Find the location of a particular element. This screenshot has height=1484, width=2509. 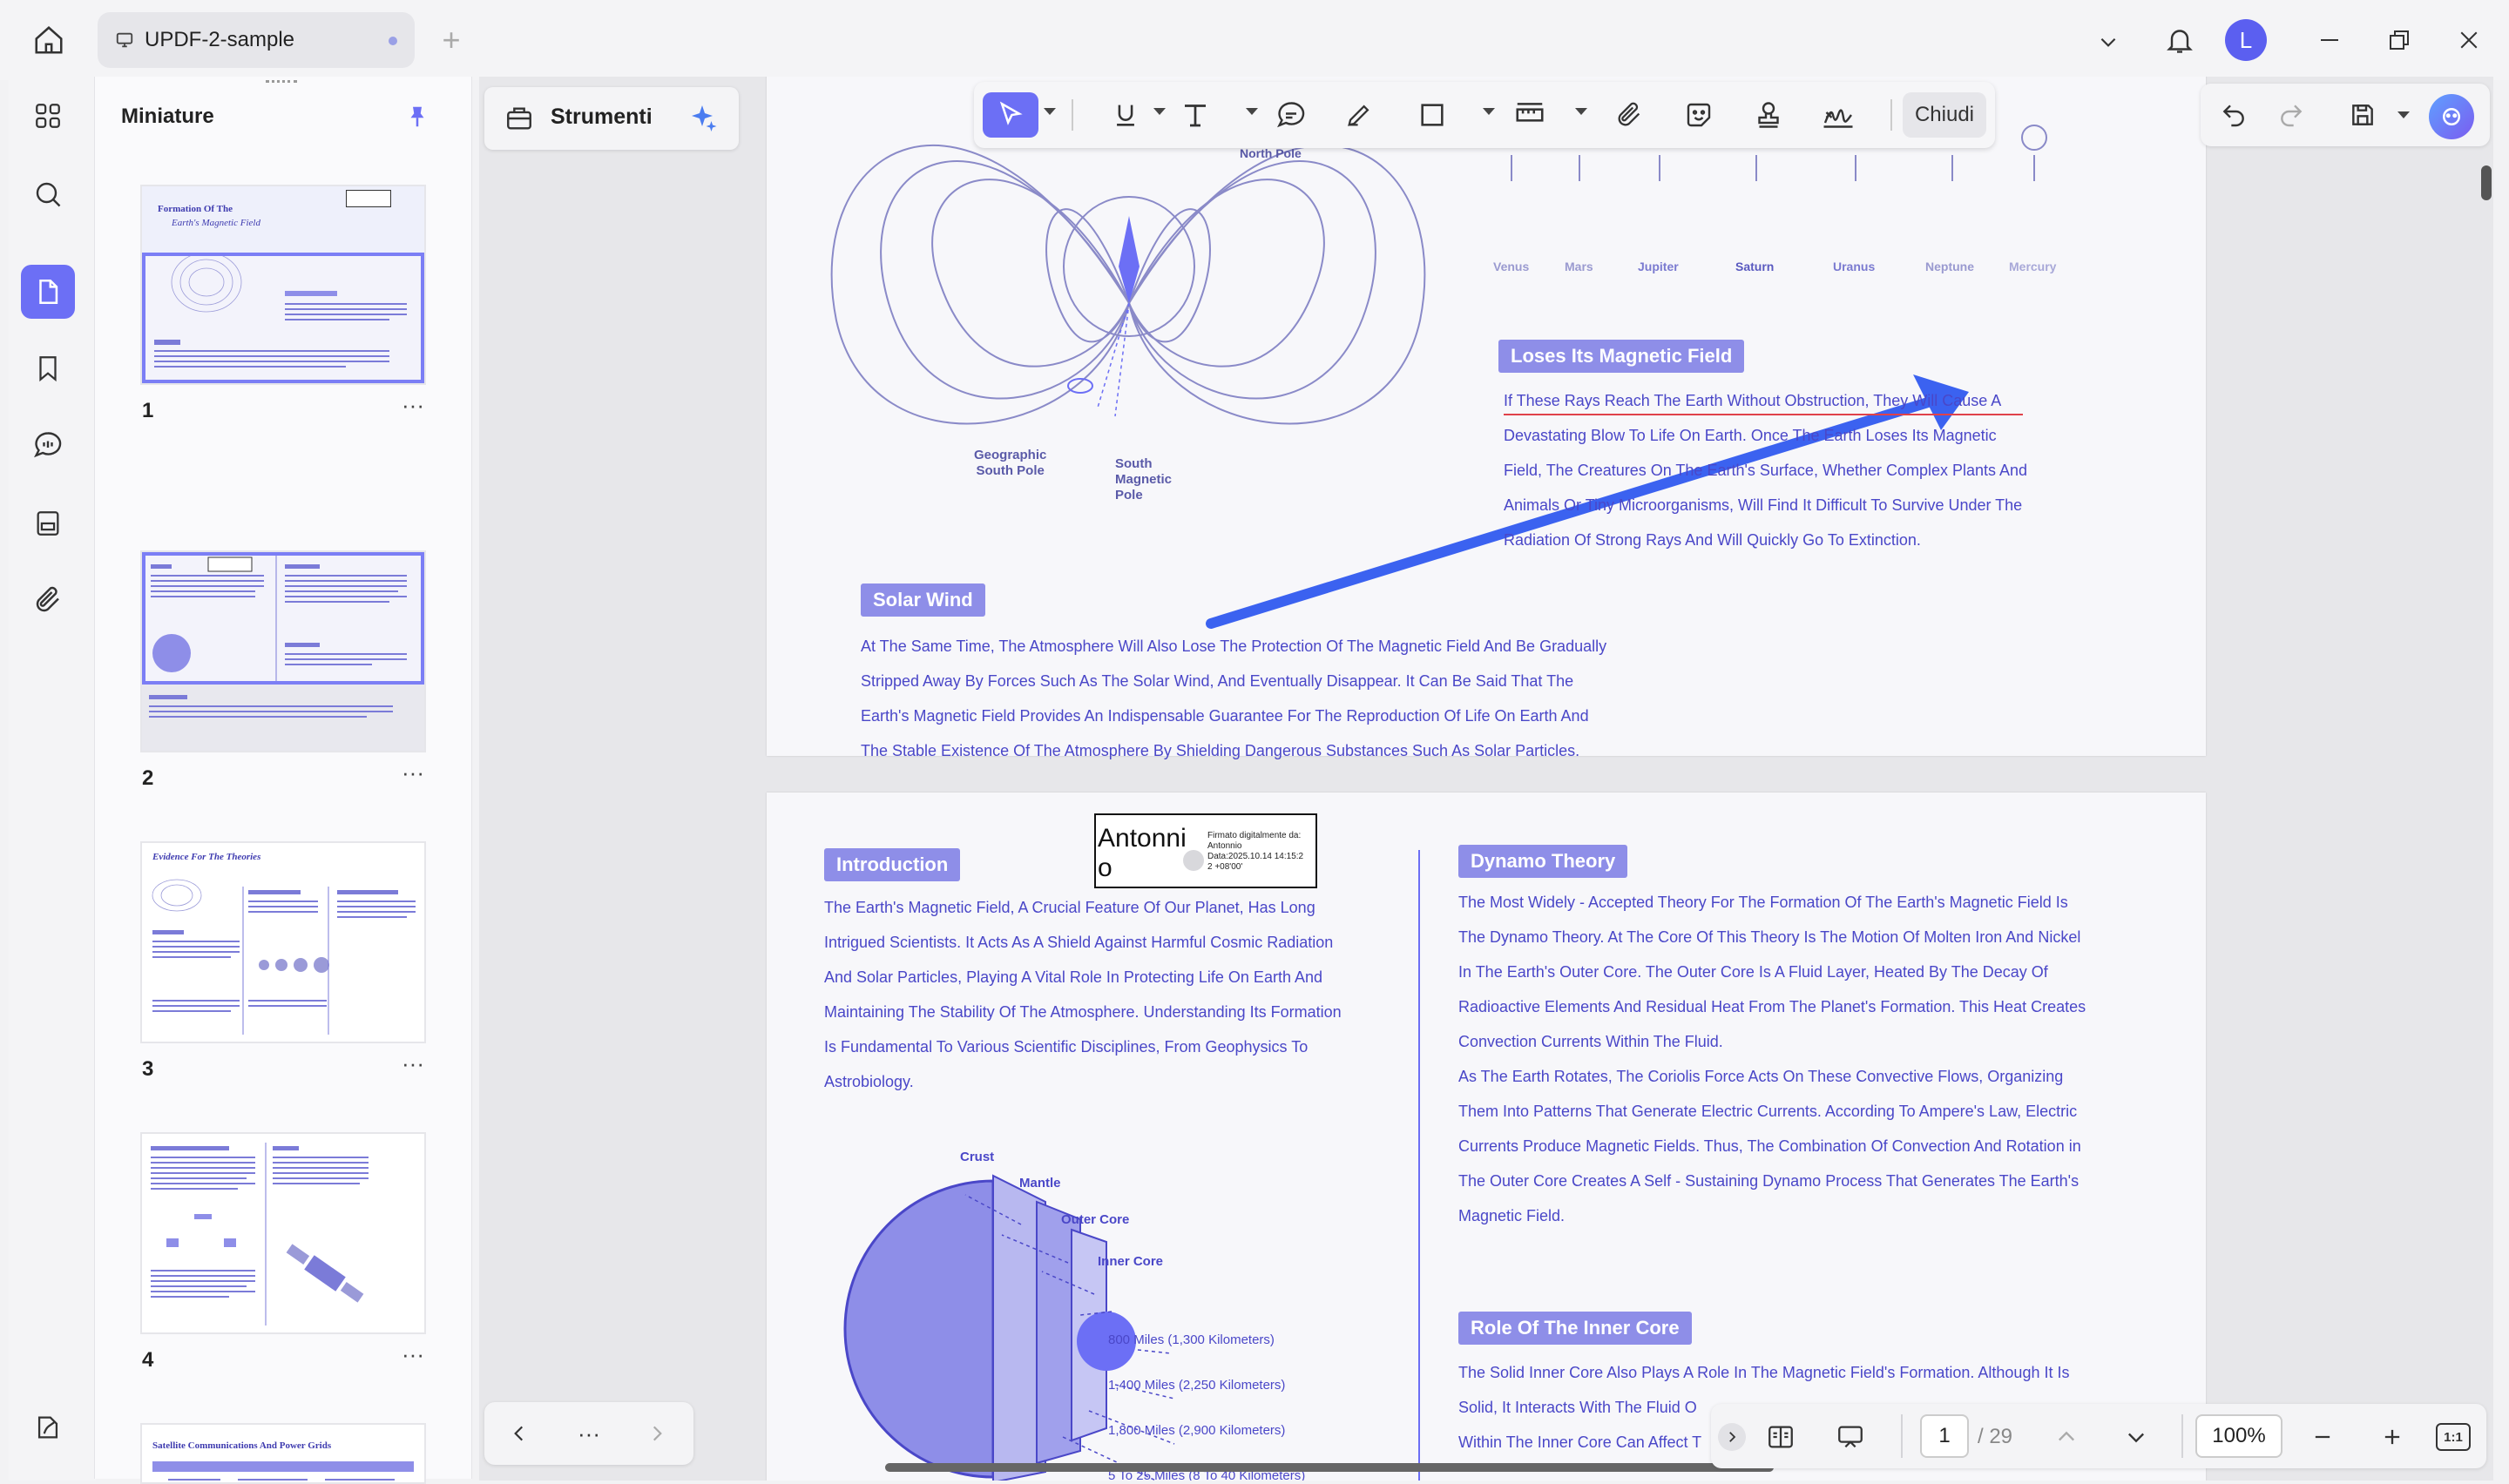

chevron-up-icon is located at coordinates (2066, 1437).